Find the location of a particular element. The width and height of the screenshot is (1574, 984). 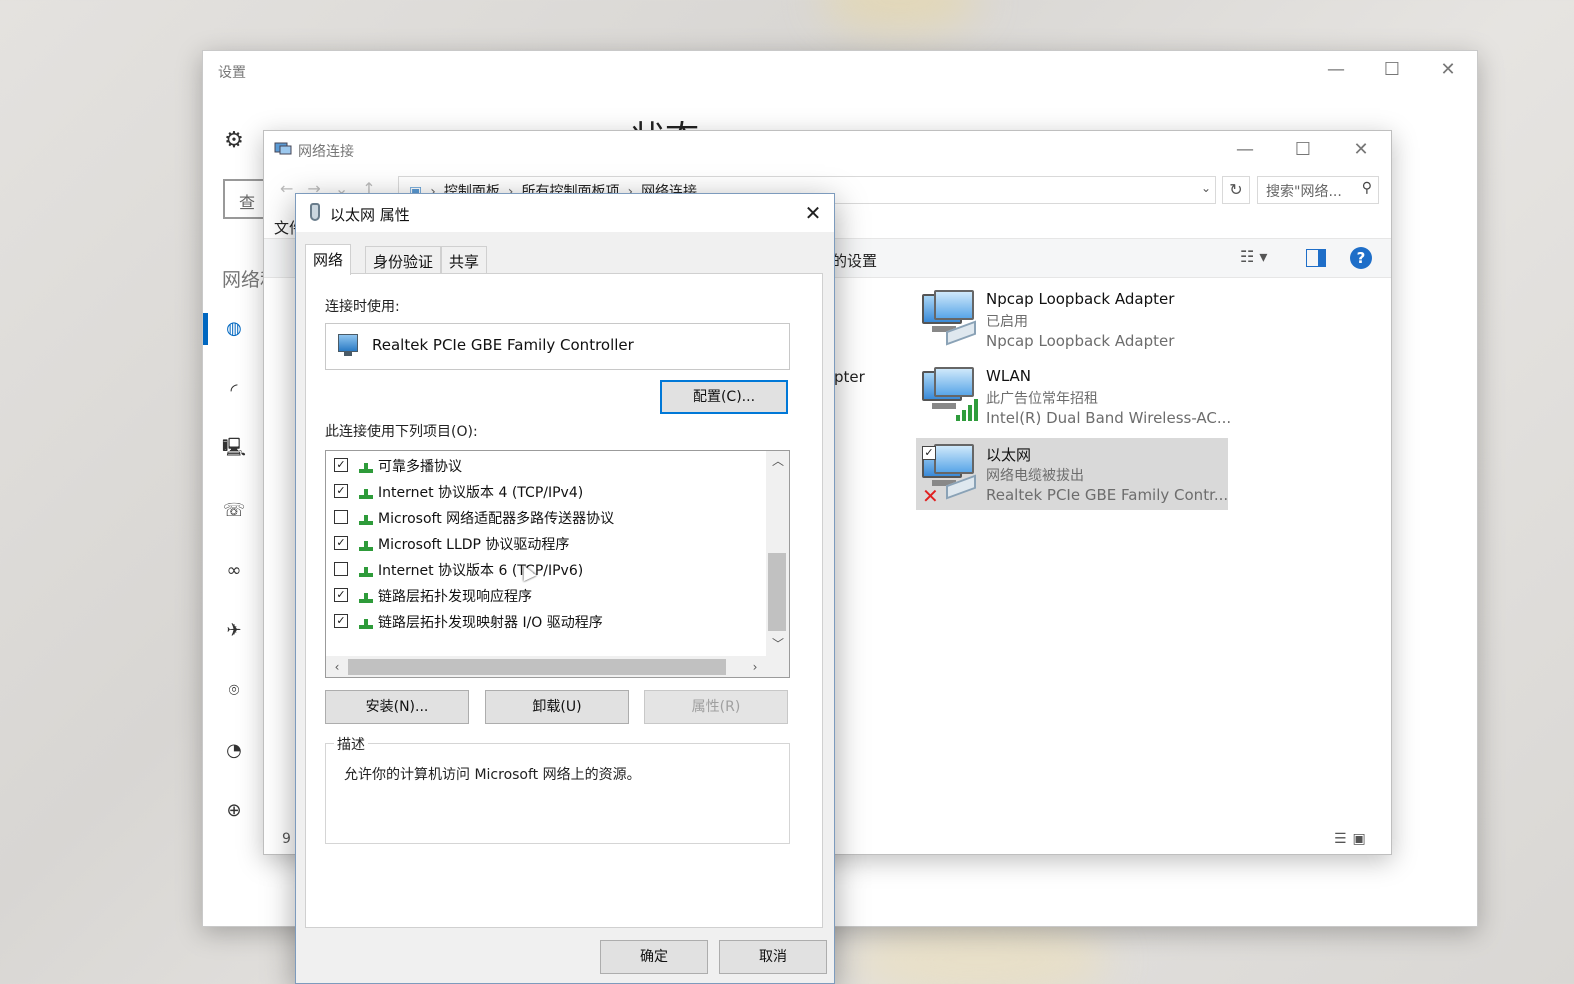

nav-selection-indicator is located at coordinates (205, 329).